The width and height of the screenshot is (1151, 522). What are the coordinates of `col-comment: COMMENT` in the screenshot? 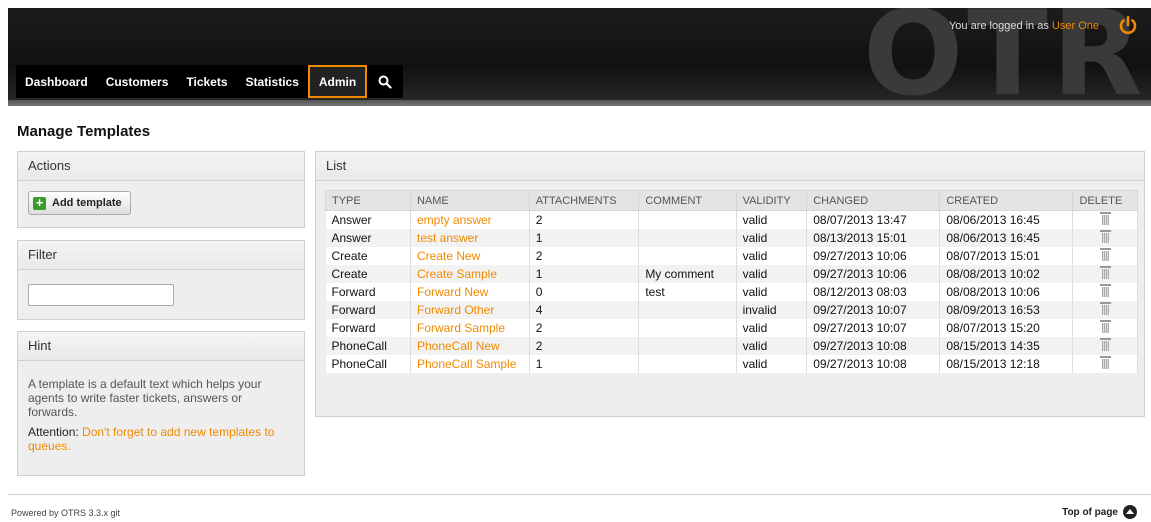 It's located at (687, 200).